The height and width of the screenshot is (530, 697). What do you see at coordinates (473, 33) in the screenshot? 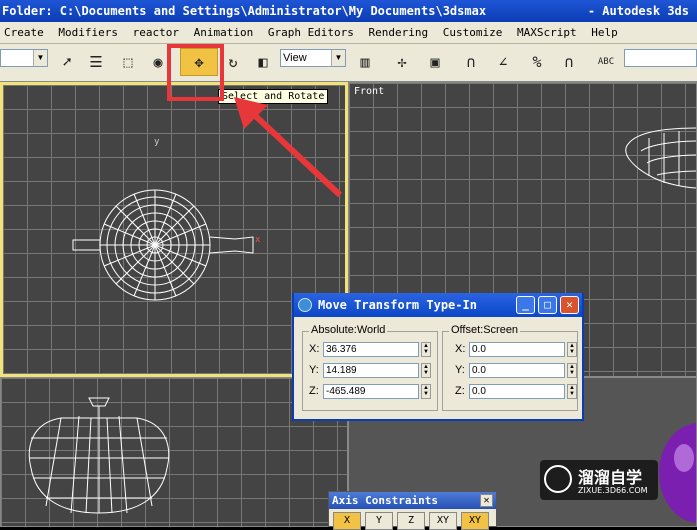
I see `menu-customize: Customize` at bounding box center [473, 33].